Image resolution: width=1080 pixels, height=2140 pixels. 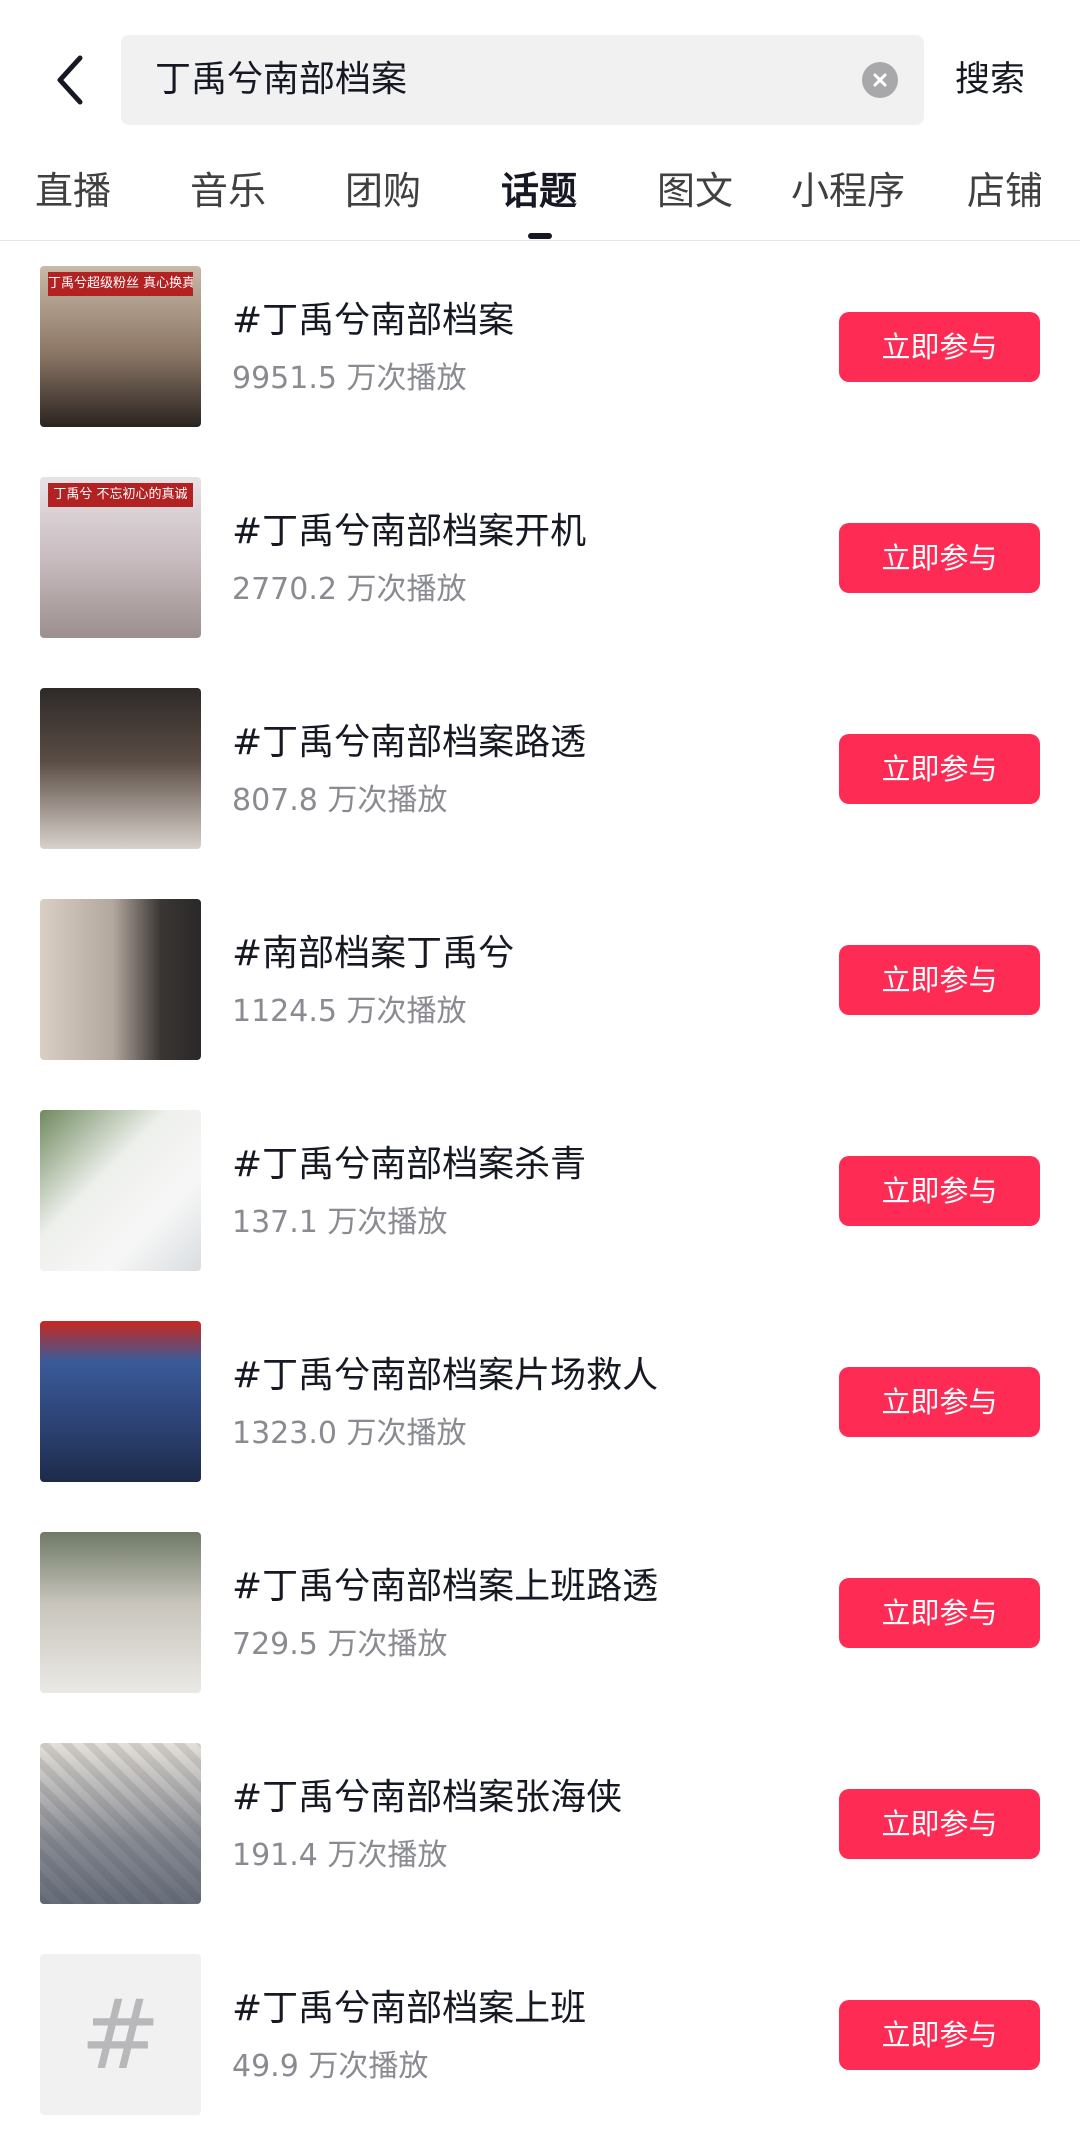 I want to click on topic-view-count: 49.9 万次播放, so click(x=330, y=2066).